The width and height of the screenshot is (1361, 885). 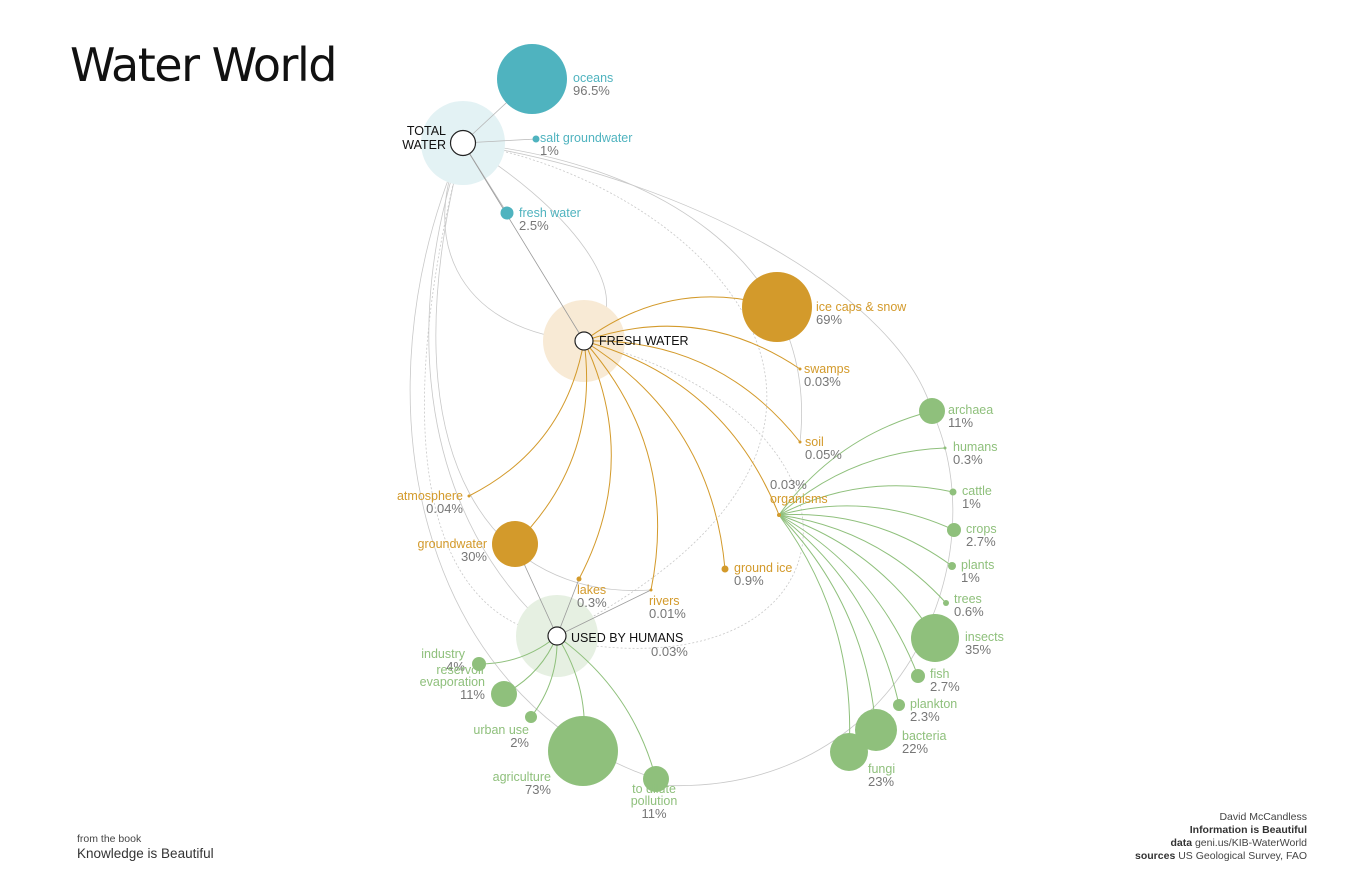 I want to click on trees-link, so click(x=862, y=559).